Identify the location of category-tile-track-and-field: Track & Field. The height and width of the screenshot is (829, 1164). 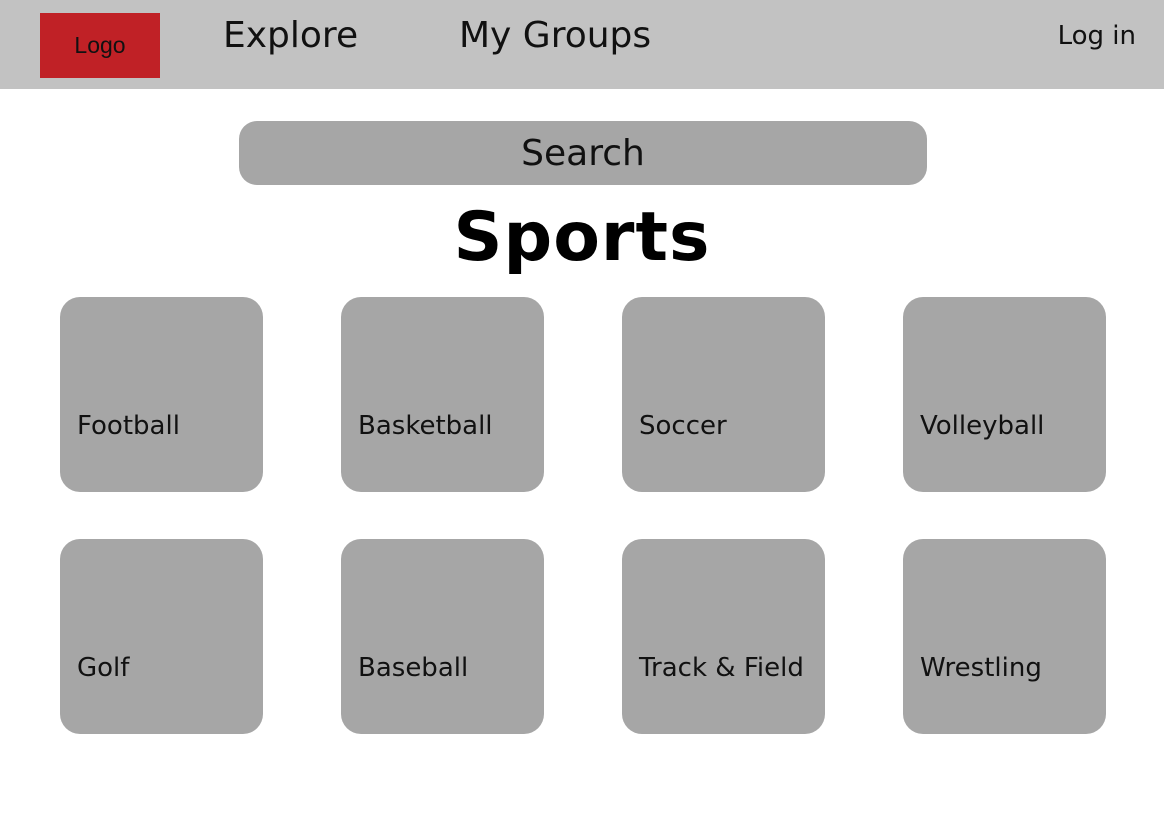
(723, 636).